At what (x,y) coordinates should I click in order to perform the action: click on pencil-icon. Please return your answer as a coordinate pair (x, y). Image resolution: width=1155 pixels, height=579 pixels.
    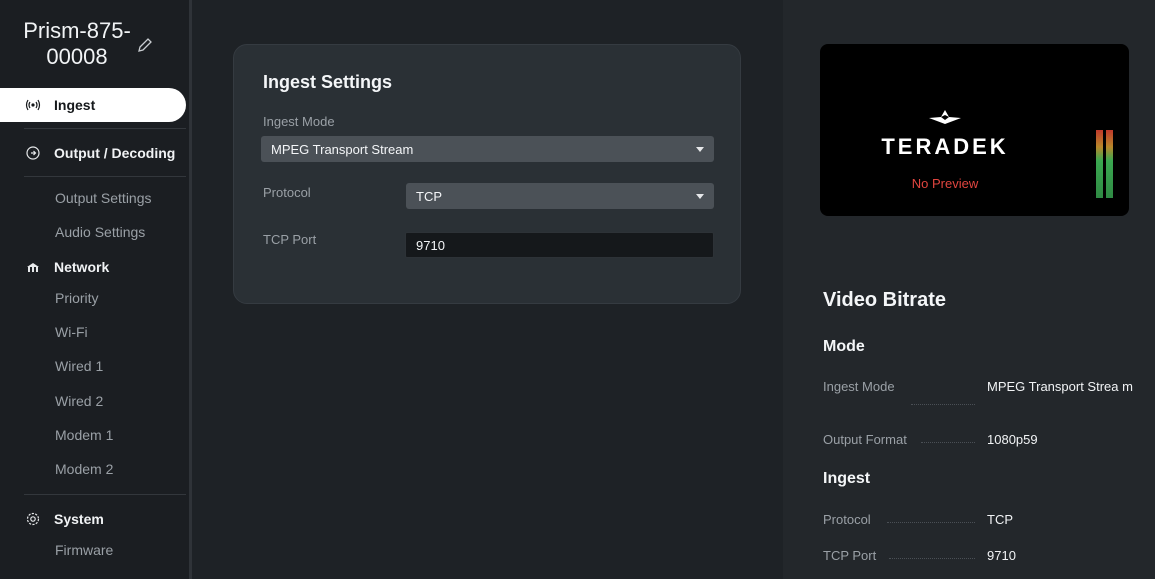
    Looking at the image, I should click on (145, 45).